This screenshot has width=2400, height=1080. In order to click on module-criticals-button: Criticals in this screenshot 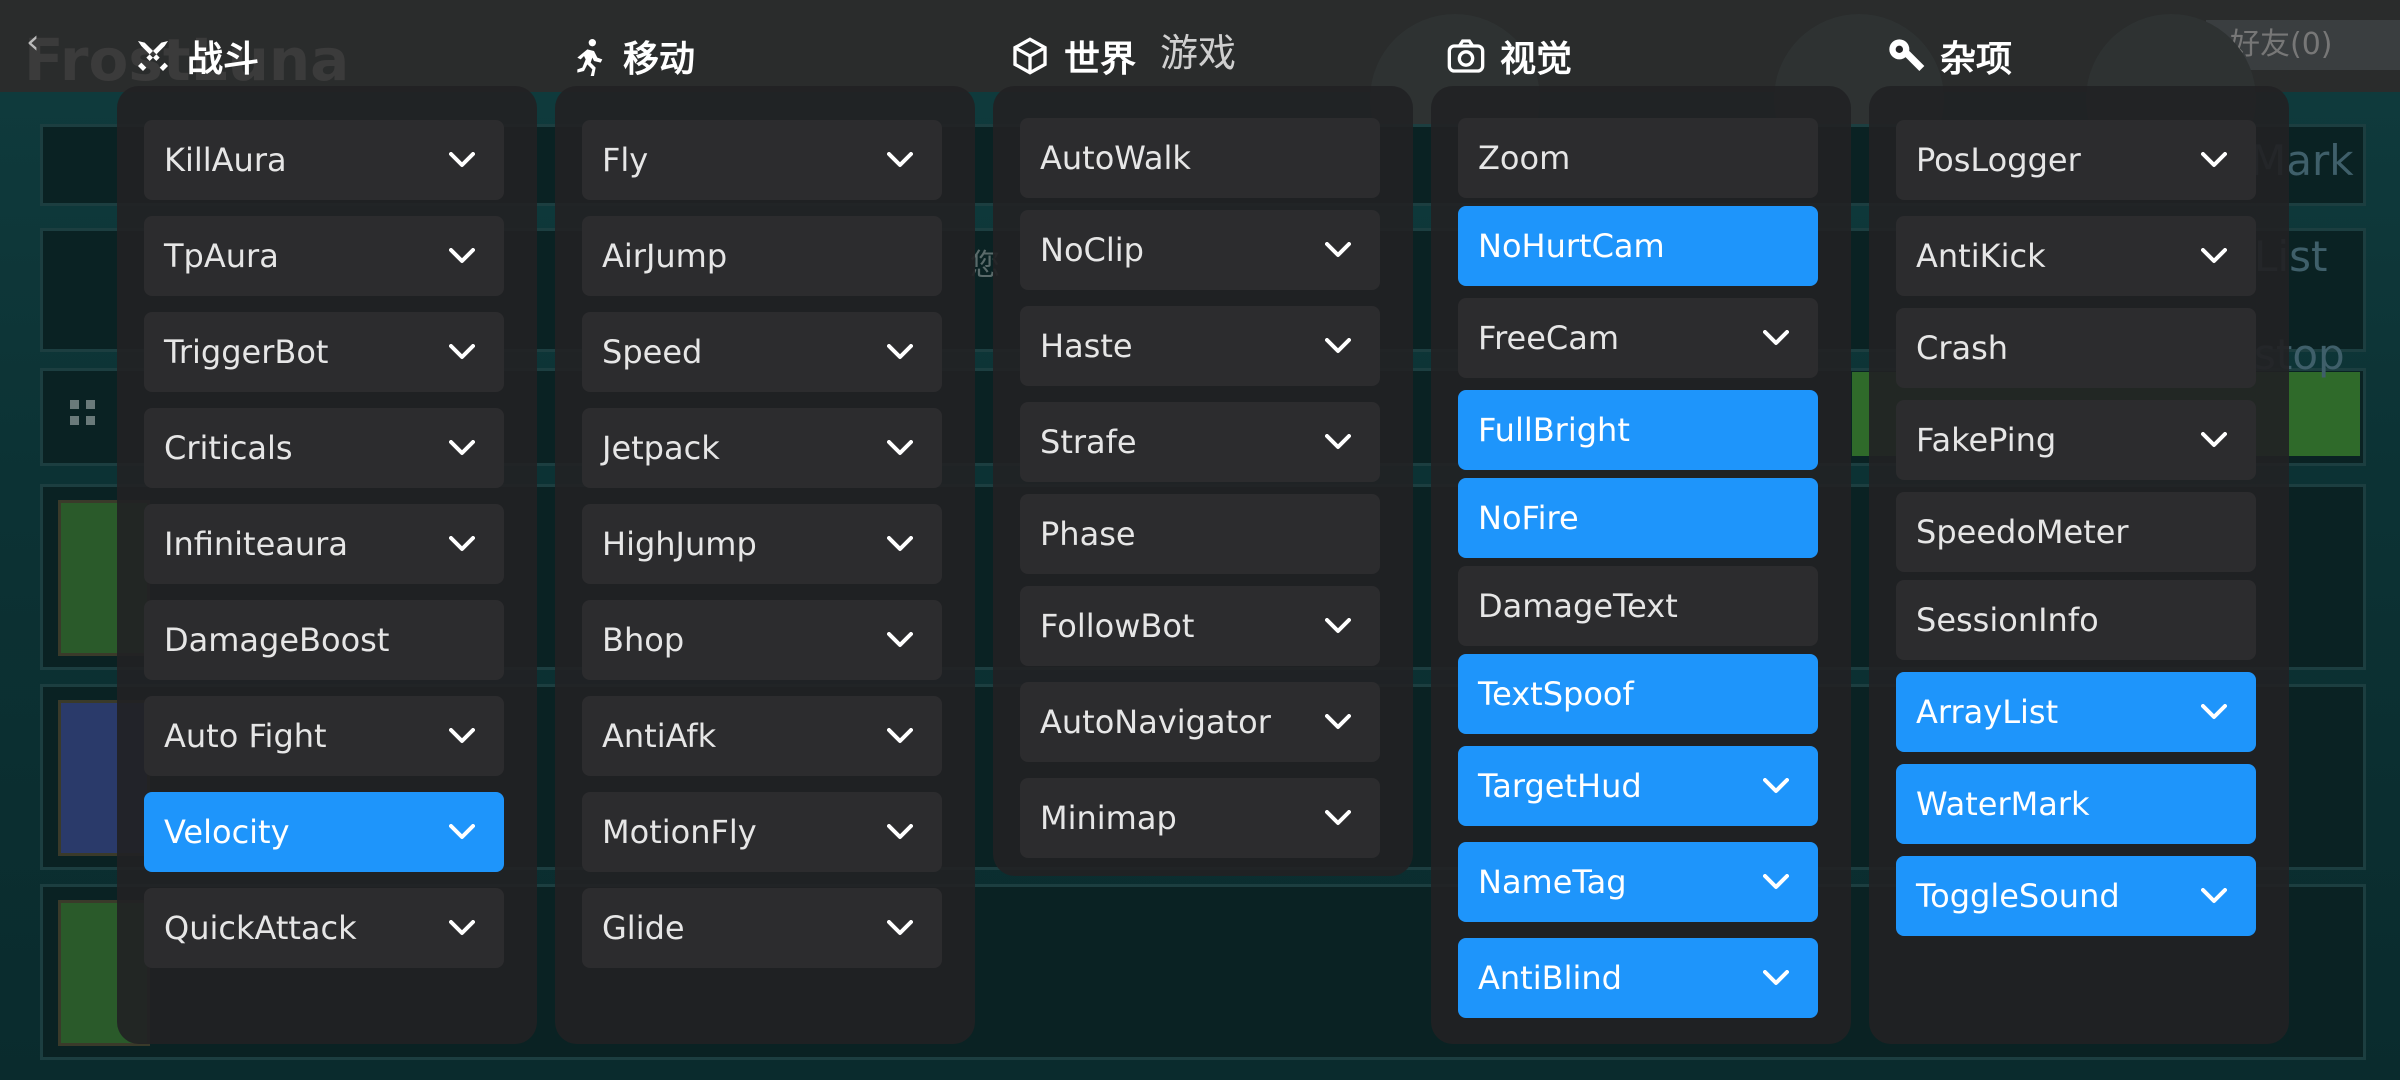, I will do `click(324, 448)`.